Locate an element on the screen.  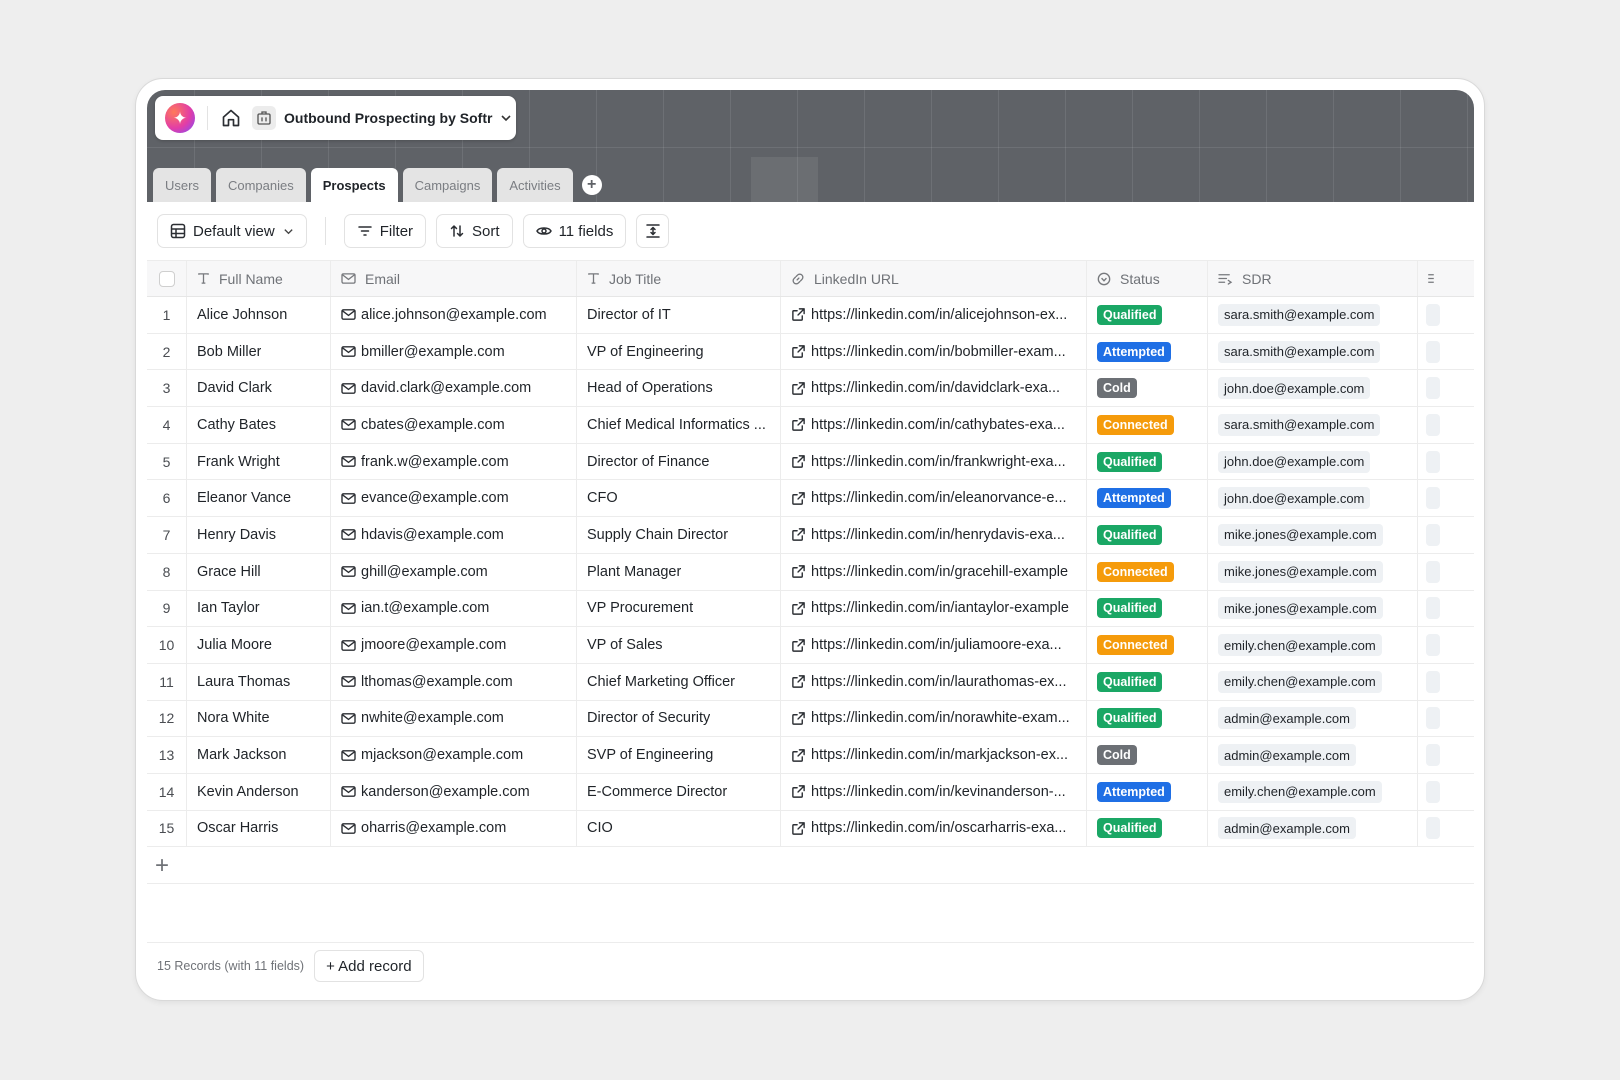
column-header-job-title: Job Title is located at coordinates (679, 278).